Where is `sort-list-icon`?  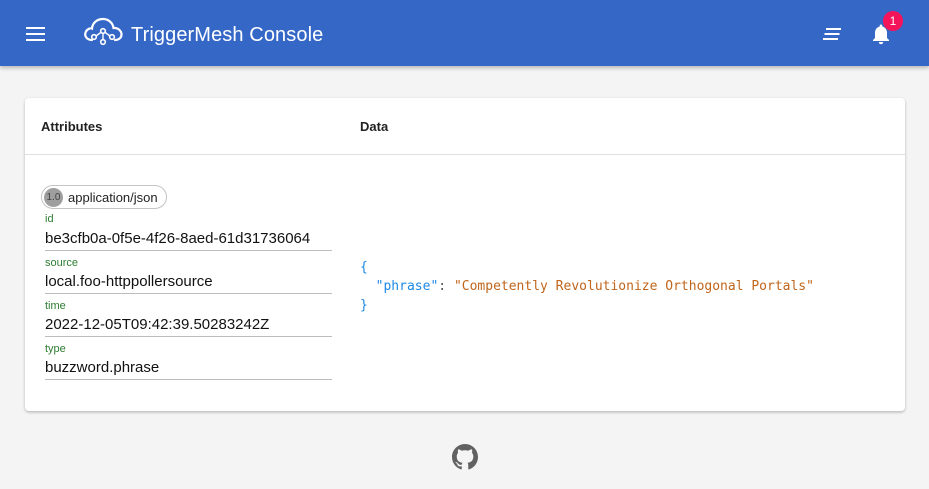
sort-list-icon is located at coordinates (832, 34).